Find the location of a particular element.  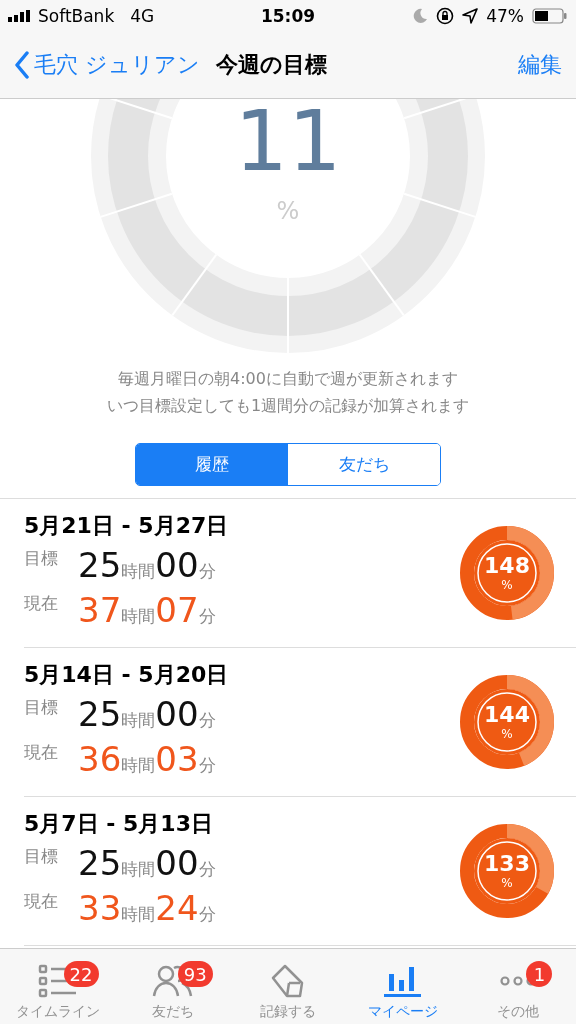

progress-value: 11 is located at coordinates (288, 141).